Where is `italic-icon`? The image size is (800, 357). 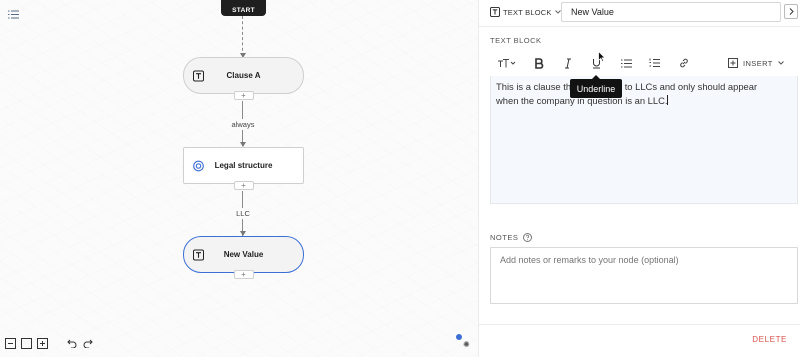
italic-icon is located at coordinates (568, 63).